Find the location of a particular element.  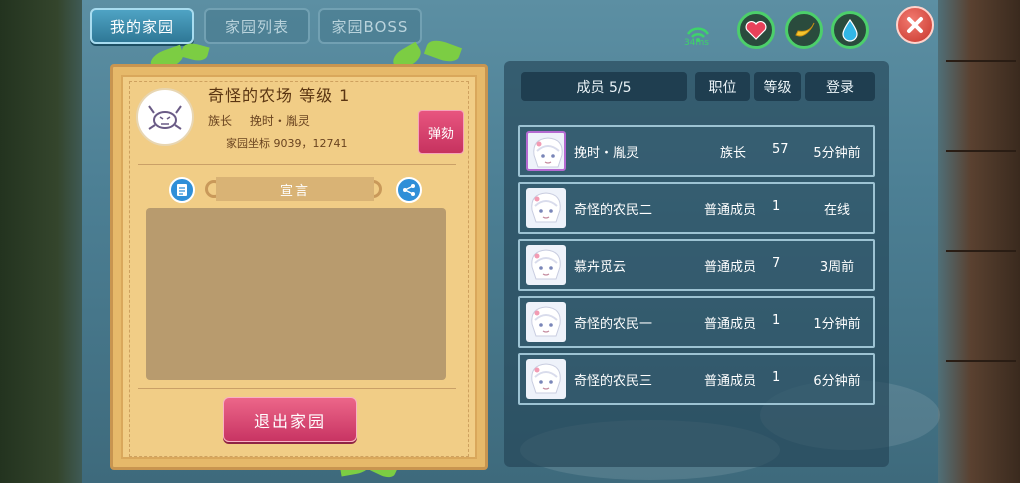

crab-icon is located at coordinates (165, 117).